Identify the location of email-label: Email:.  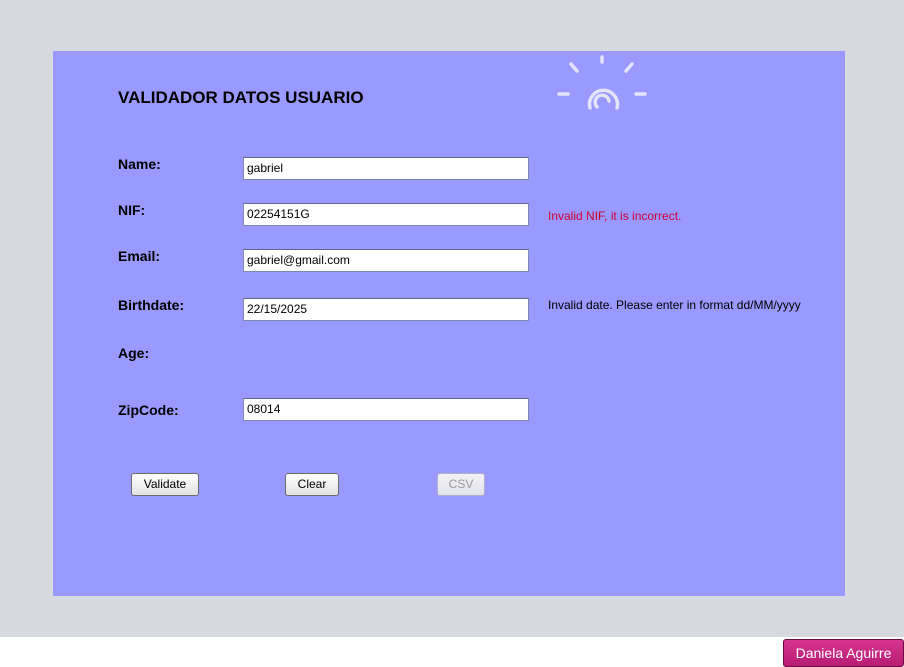
(139, 256).